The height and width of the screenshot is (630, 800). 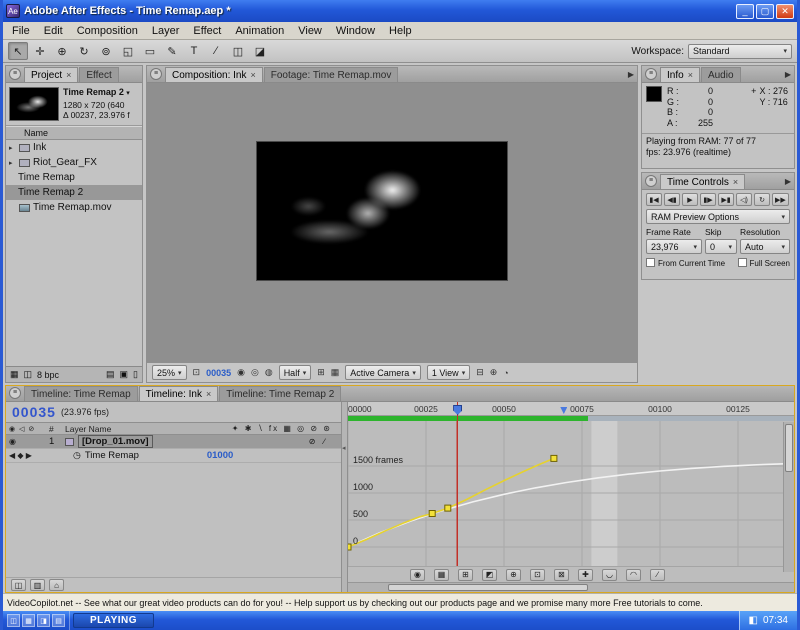 I want to click on eraser-tool: ◪, so click(x=260, y=51).